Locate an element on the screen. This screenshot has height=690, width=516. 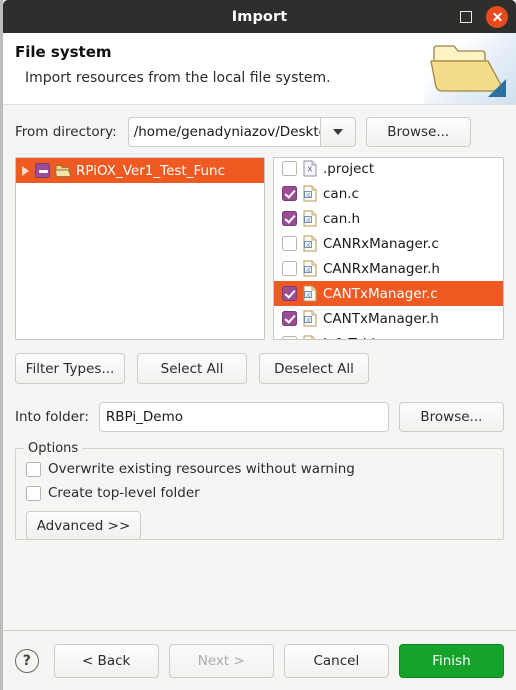
tree-item-label: RPiOX_Ver1_Test_Func is located at coordinates (151, 170).